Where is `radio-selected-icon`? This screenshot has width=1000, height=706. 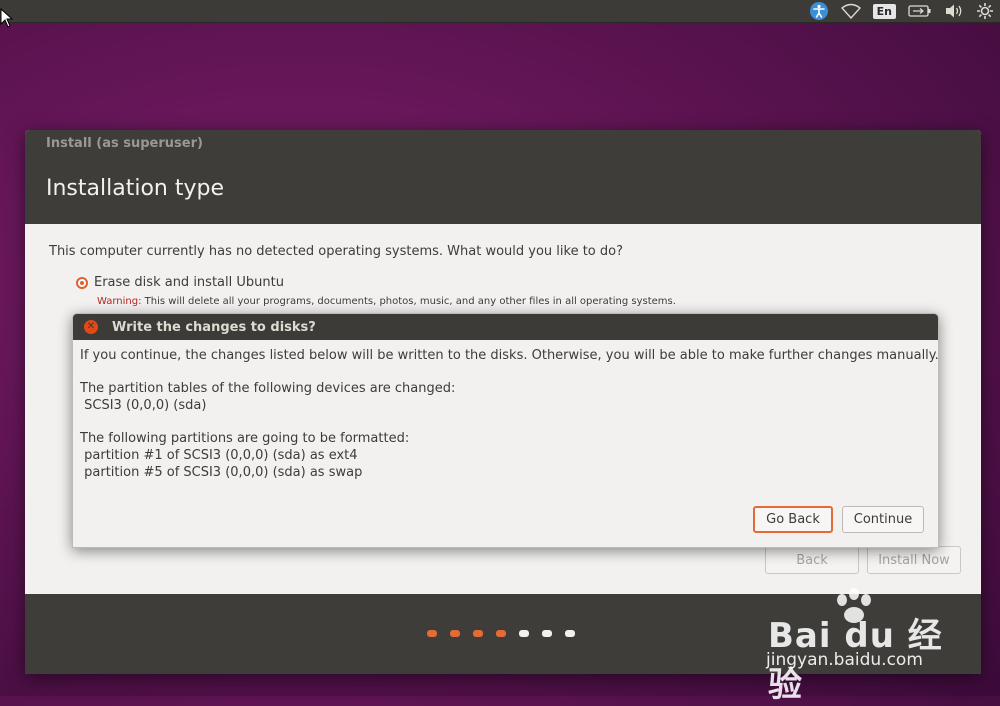
radio-selected-icon is located at coordinates (82, 282).